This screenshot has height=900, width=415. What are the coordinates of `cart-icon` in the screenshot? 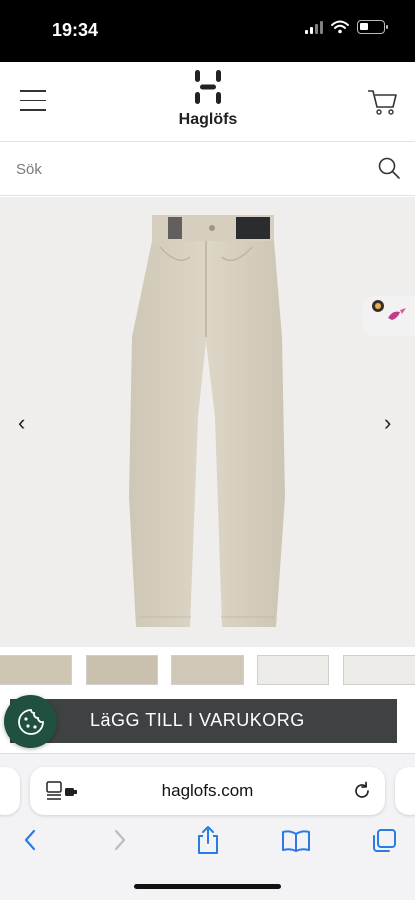 It's located at (382, 104).